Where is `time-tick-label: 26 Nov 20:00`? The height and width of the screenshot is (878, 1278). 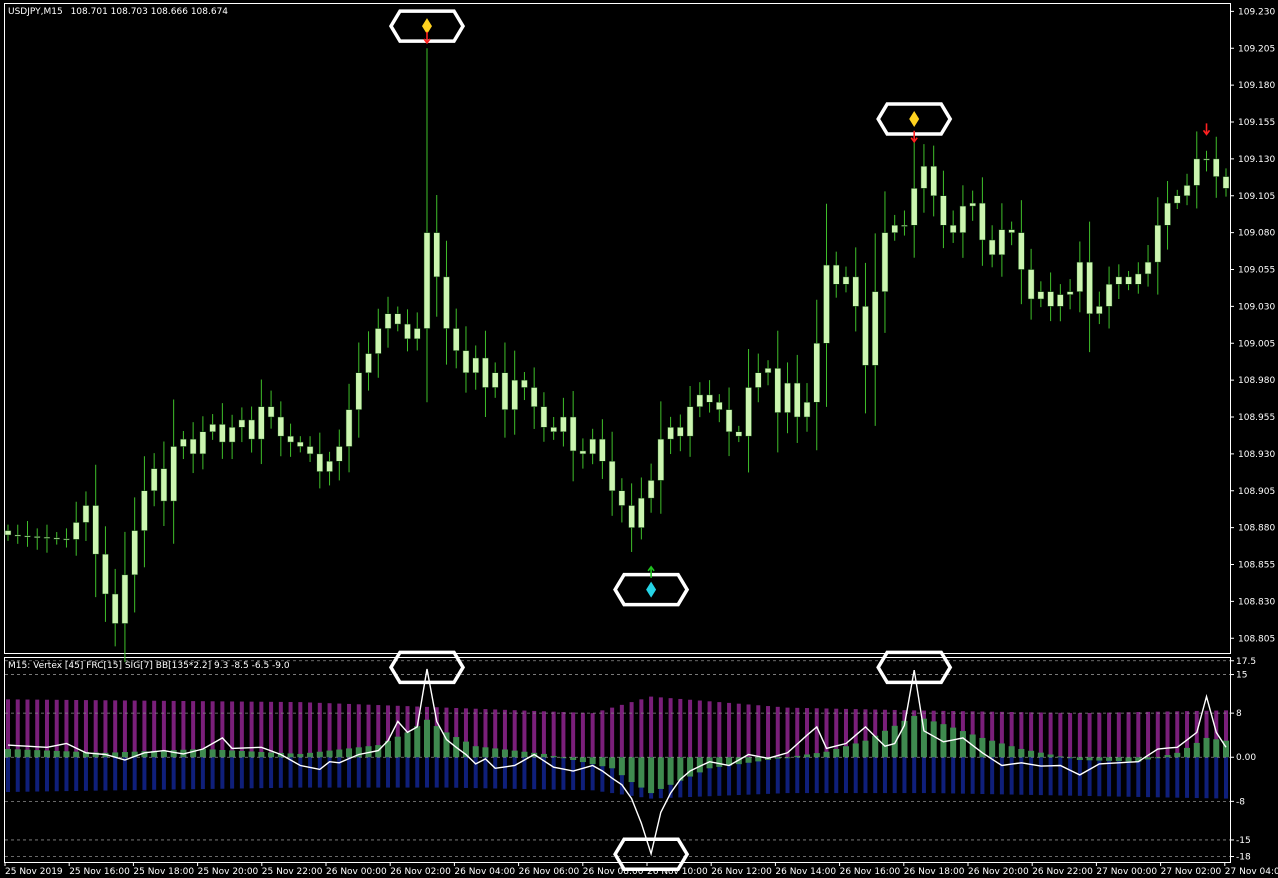 time-tick-label: 26 Nov 20:00 is located at coordinates (998, 872).